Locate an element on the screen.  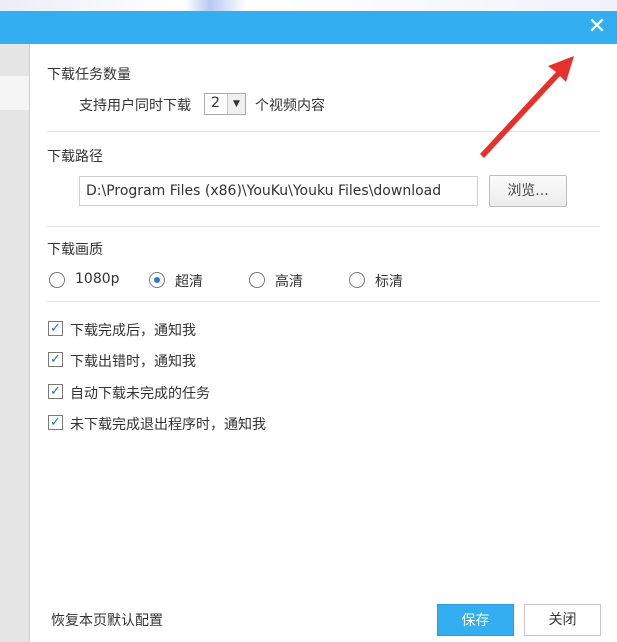
settings-sidebar is located at coordinates (15, 343).